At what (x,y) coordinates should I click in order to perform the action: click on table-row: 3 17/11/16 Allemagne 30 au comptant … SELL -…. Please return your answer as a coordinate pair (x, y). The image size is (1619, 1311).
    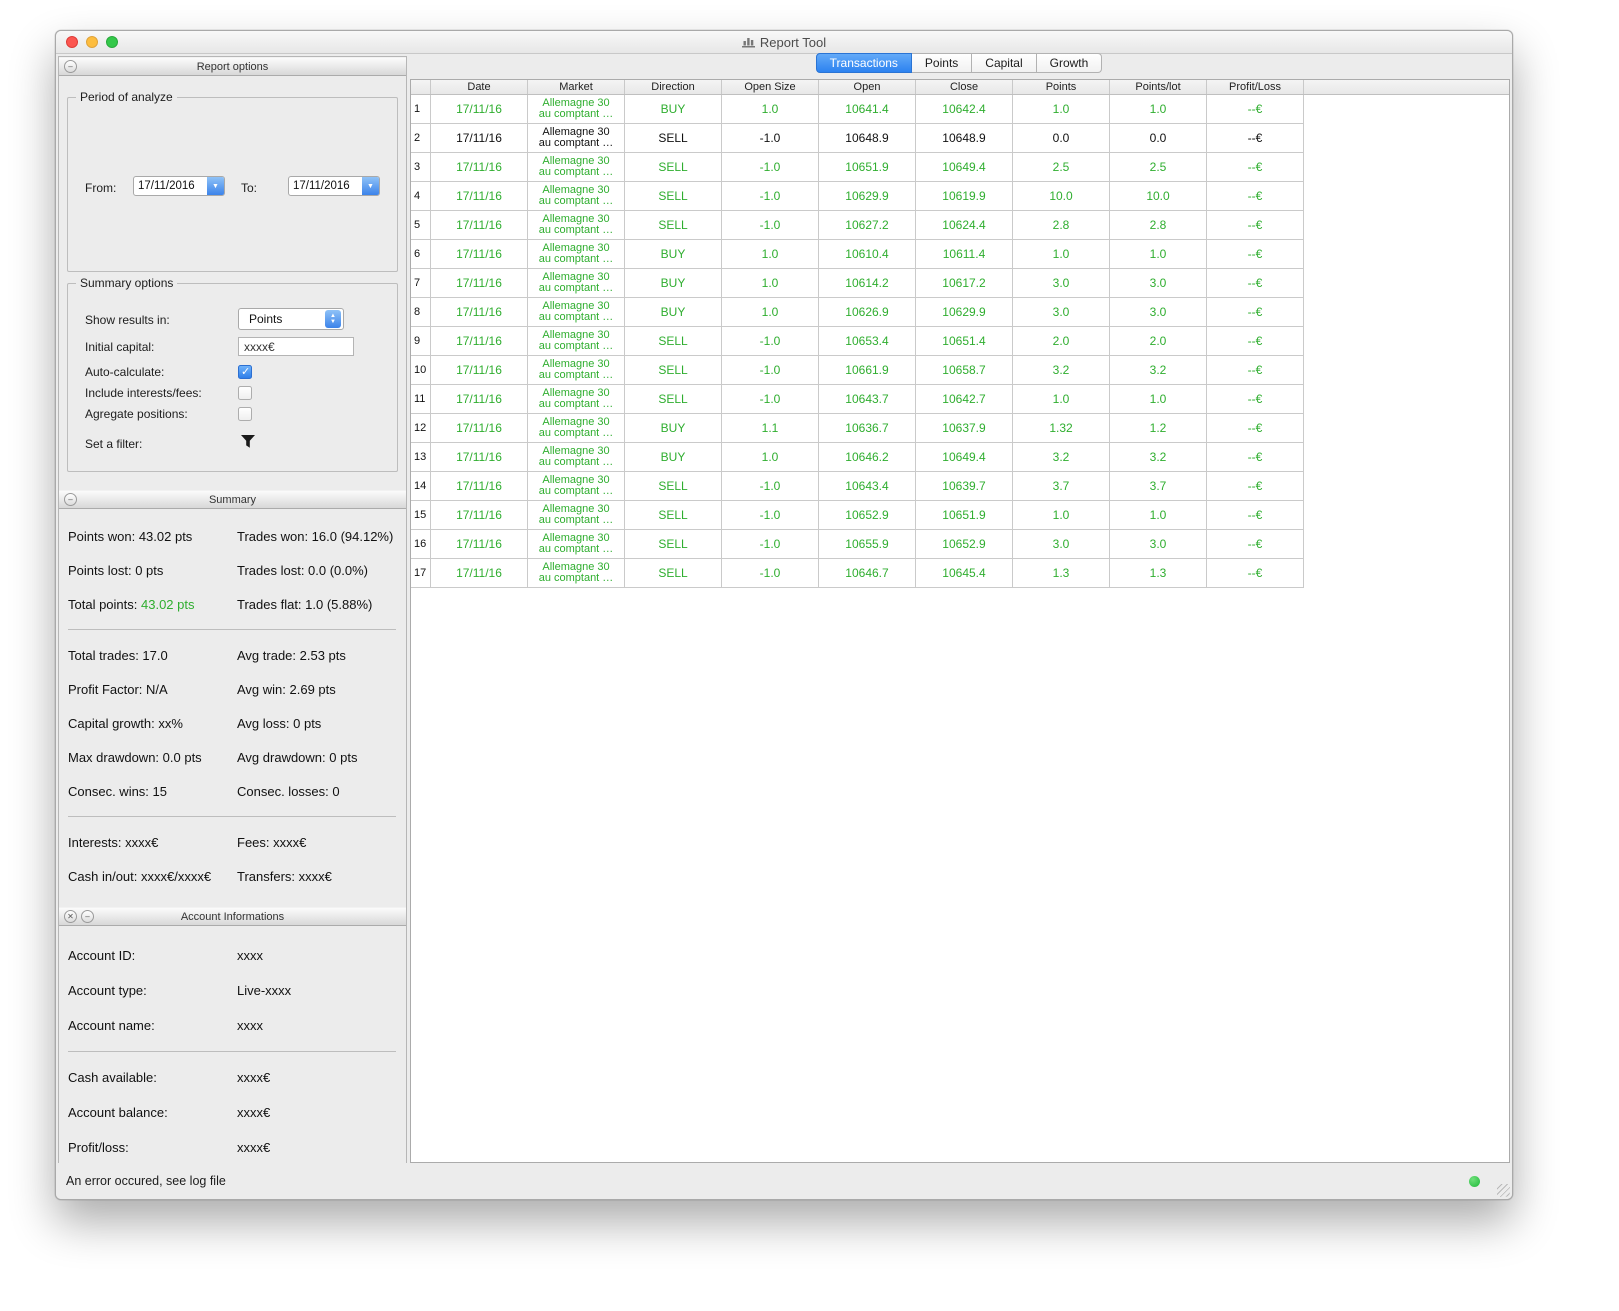
    Looking at the image, I should click on (960, 167).